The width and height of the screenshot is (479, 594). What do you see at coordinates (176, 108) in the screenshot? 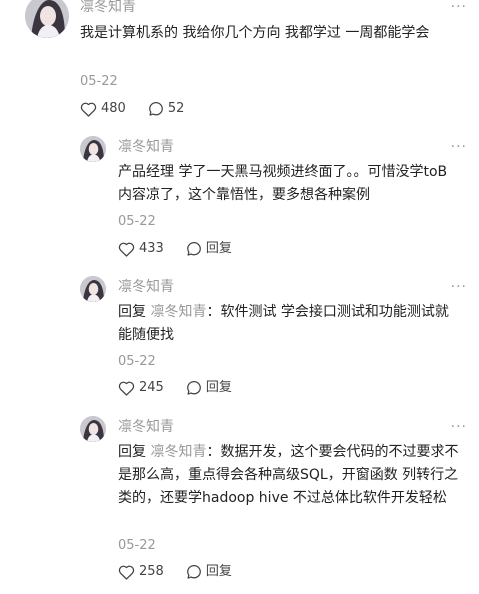
I see `reply-count: 52` at bounding box center [176, 108].